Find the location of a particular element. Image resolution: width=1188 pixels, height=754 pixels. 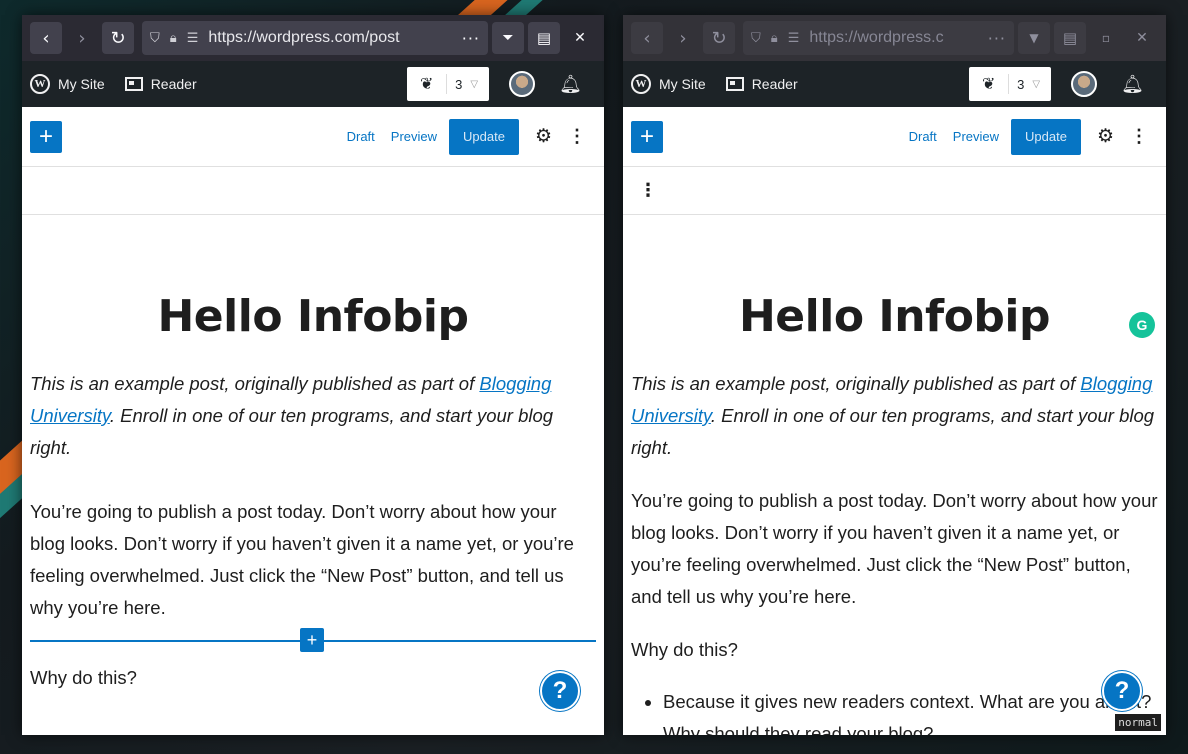

downloads-icon: ⏷ is located at coordinates (508, 38).